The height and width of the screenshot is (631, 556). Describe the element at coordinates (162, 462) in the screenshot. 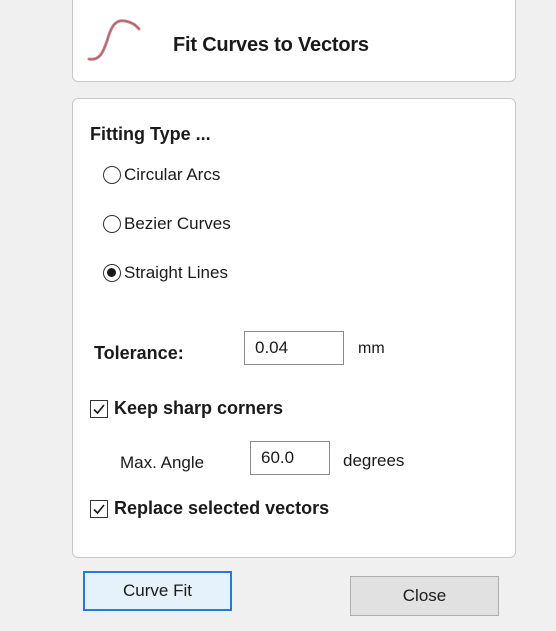

I see `max-angle-label: Max. Angle` at that location.